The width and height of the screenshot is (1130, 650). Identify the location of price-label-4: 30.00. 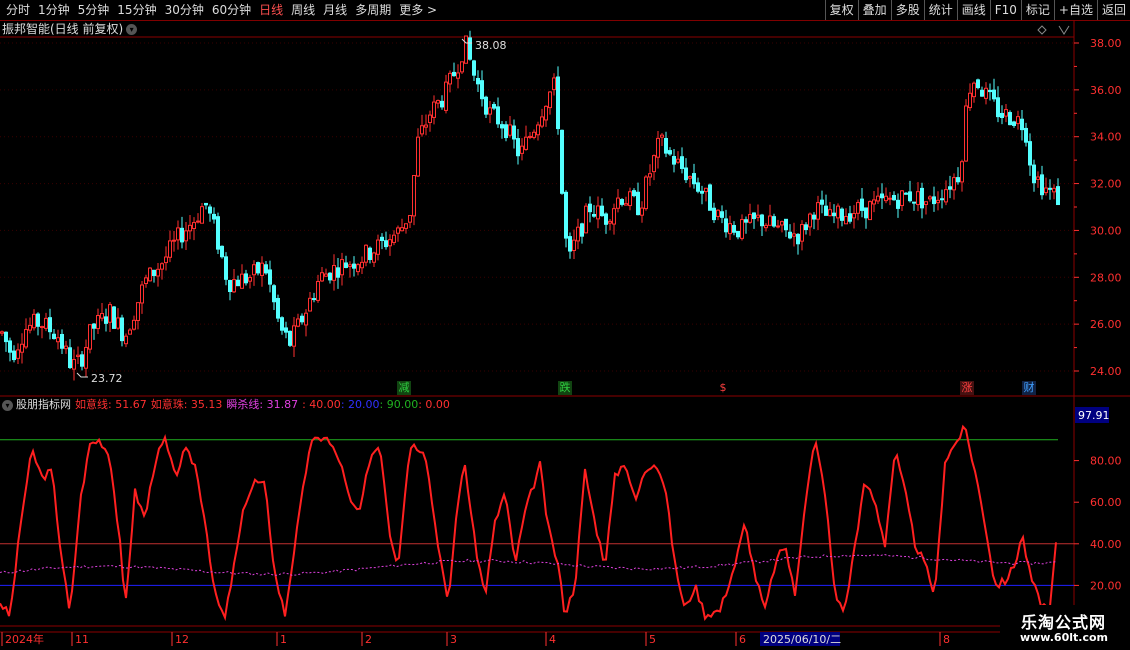
(1106, 230).